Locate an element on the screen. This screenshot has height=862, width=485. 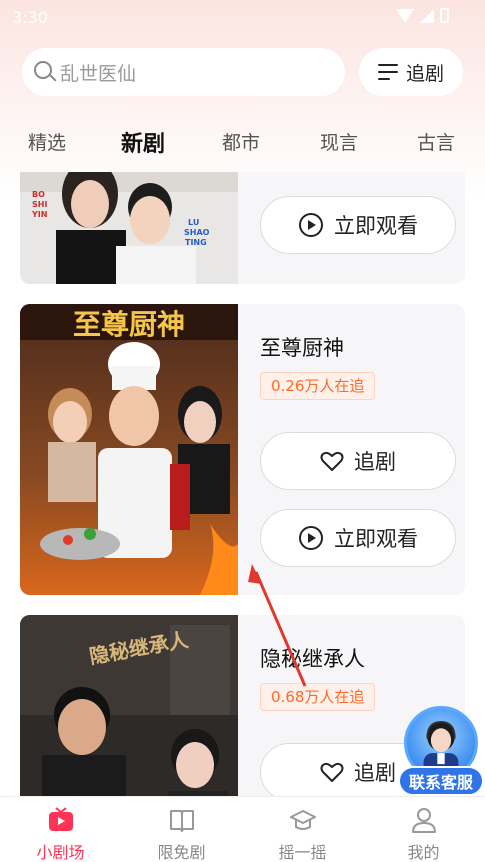
graduation-cap-icon is located at coordinates (303, 820).